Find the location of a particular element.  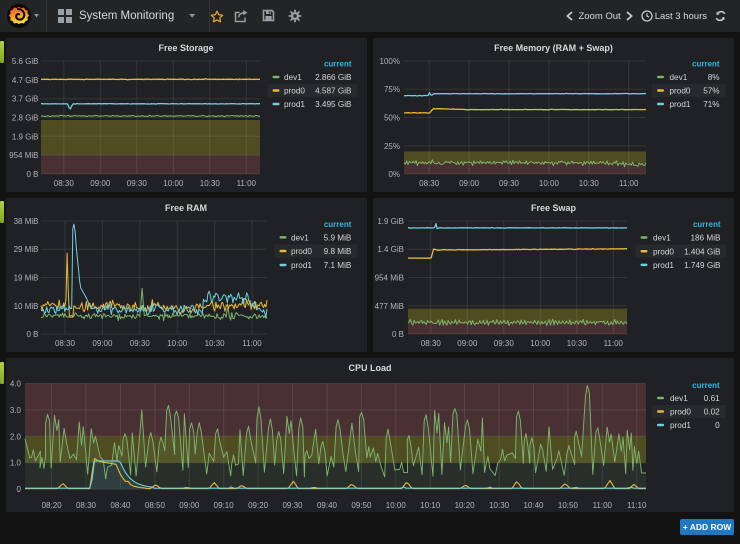

svg-text: 09:10 is located at coordinates (224, 505).